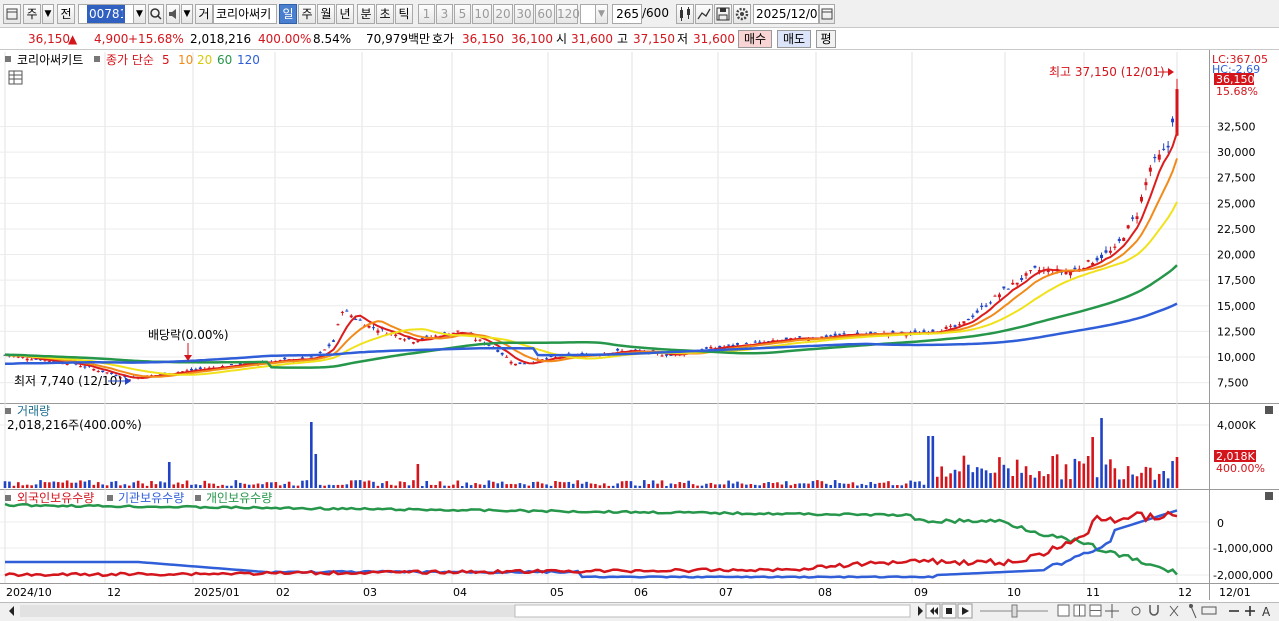 The width and height of the screenshot is (1279, 621). What do you see at coordinates (545, 14) in the screenshot?
I see `interval-60: 60` at bounding box center [545, 14].